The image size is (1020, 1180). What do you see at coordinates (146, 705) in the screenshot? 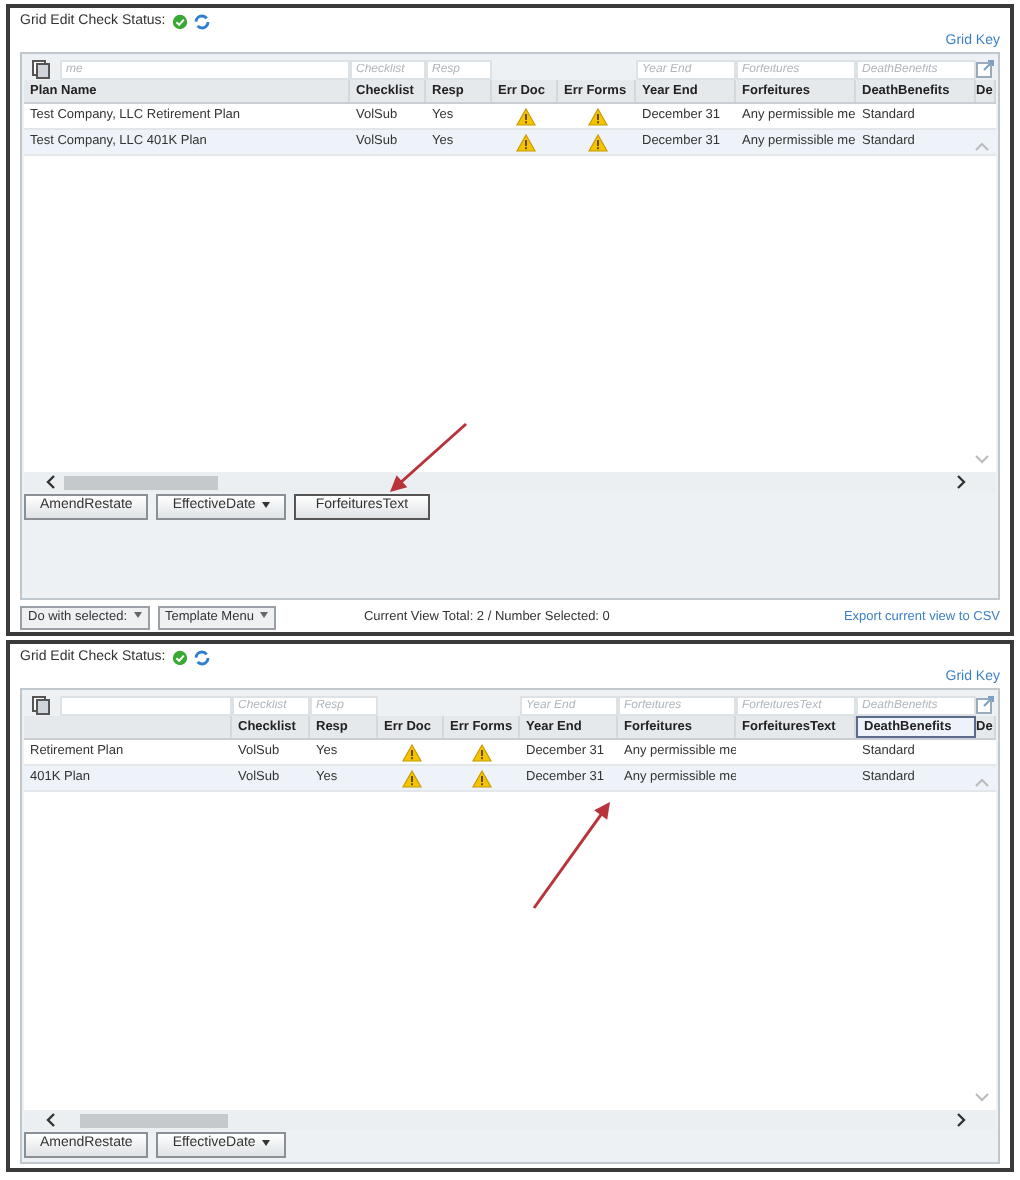
I see `filter-field` at bounding box center [146, 705].